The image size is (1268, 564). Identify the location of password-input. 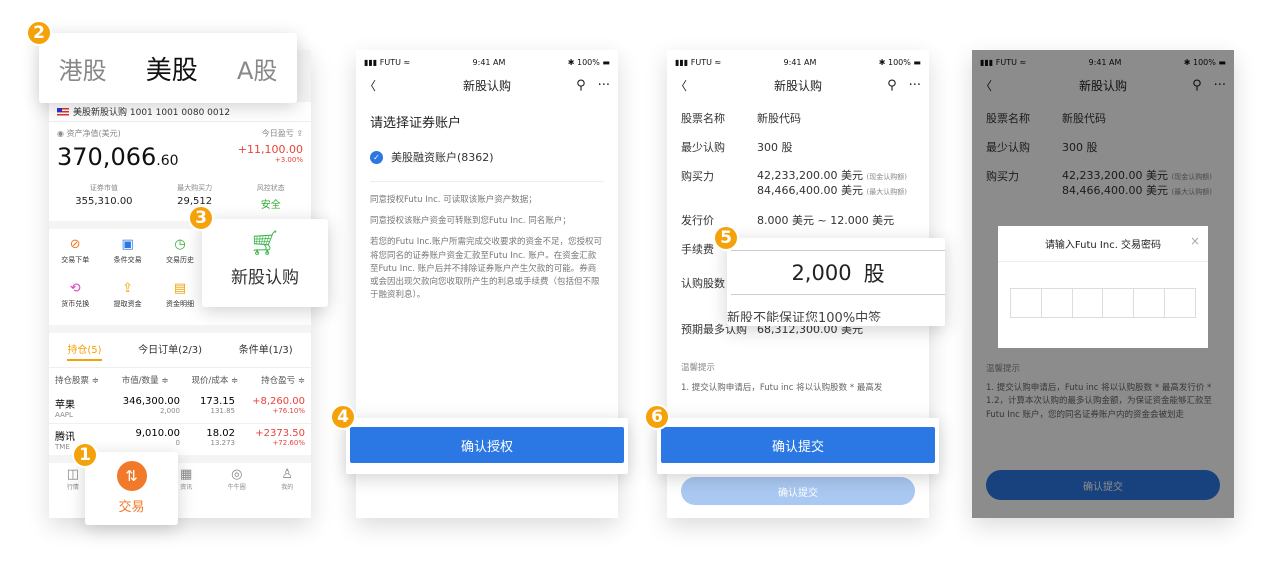
(1103, 303).